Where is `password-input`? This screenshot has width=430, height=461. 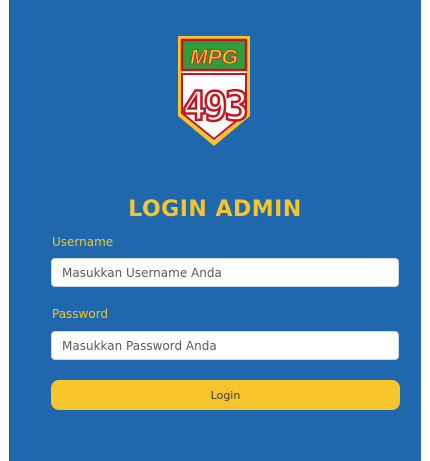
password-input is located at coordinates (225, 345).